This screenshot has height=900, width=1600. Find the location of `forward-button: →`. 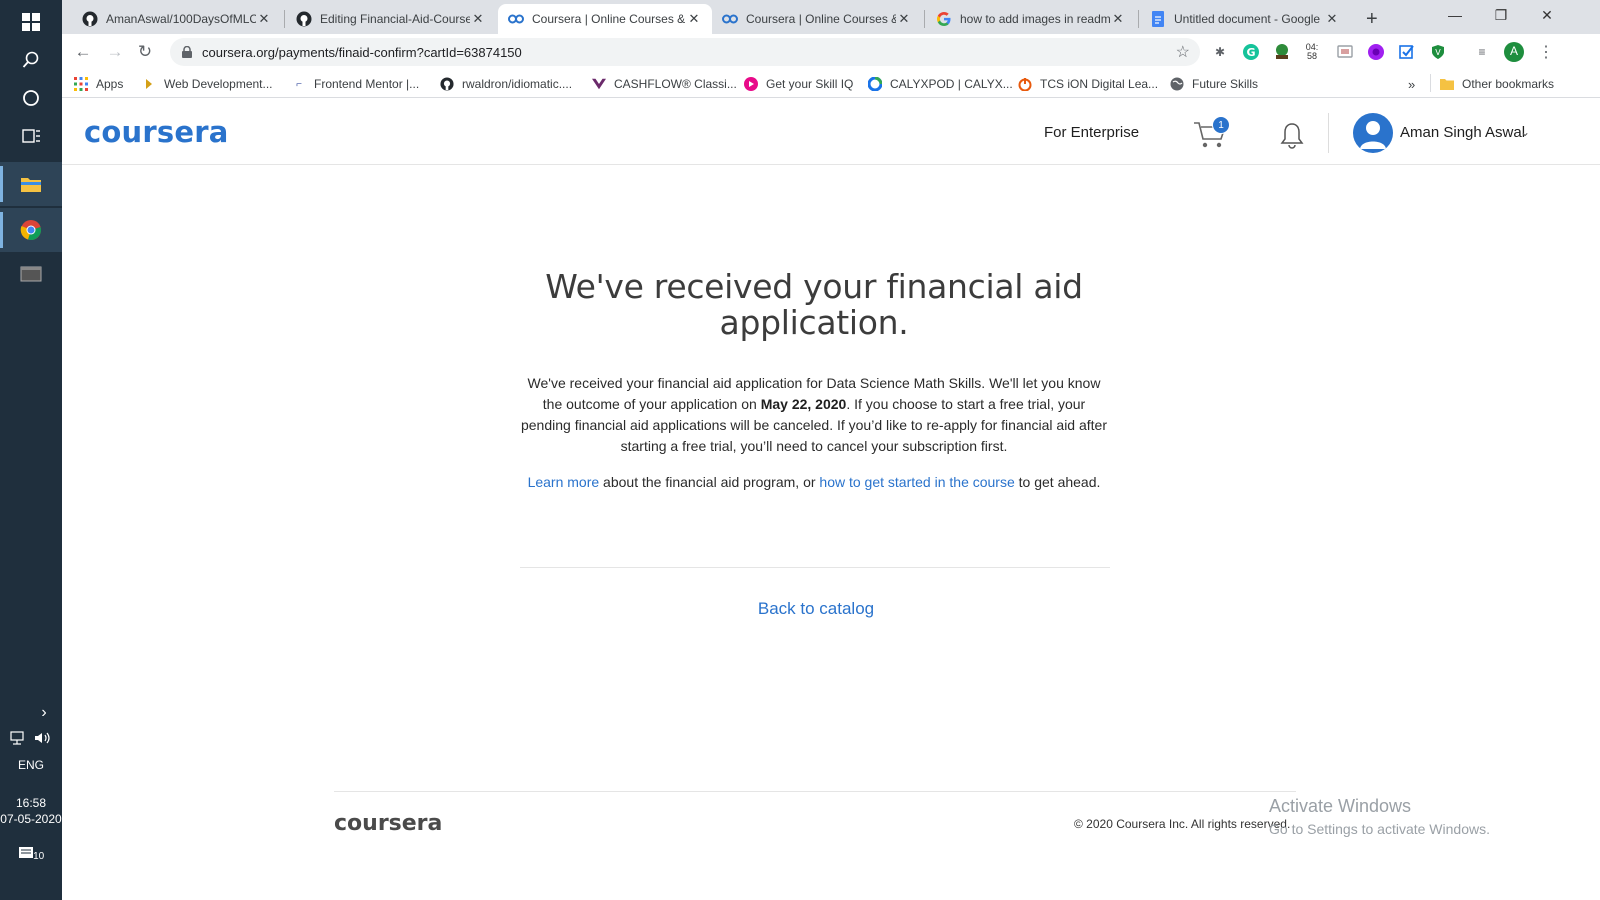

forward-button: → is located at coordinates (115, 52).